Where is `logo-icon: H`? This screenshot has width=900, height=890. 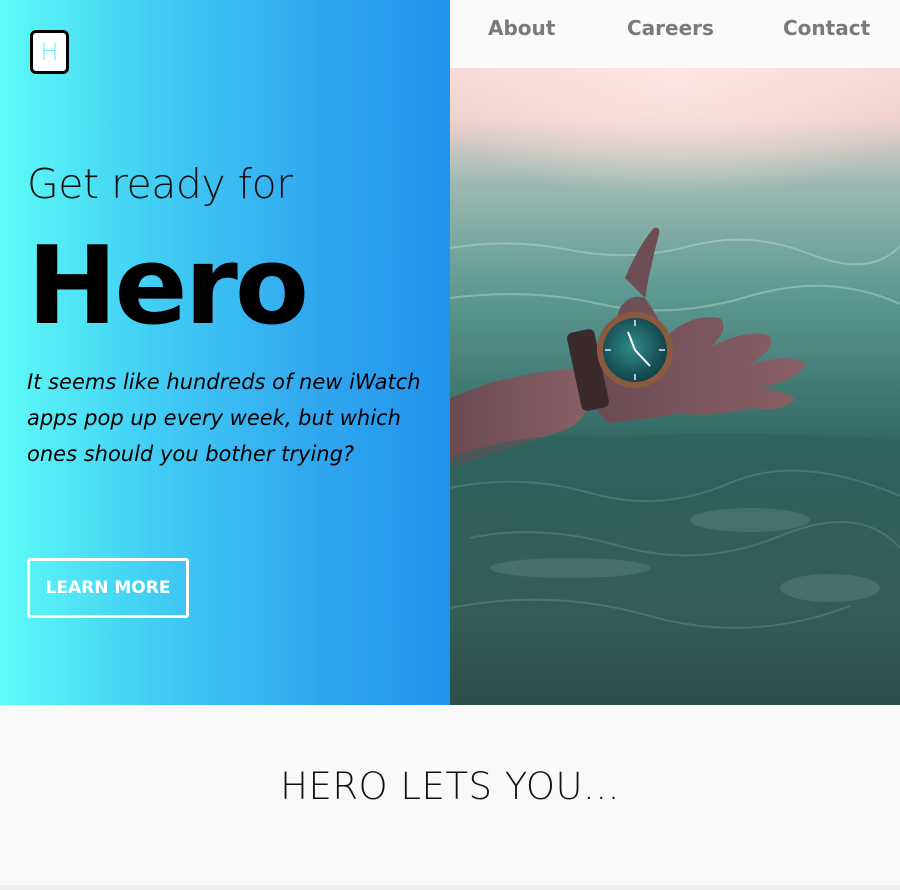 logo-icon: H is located at coordinates (49, 52).